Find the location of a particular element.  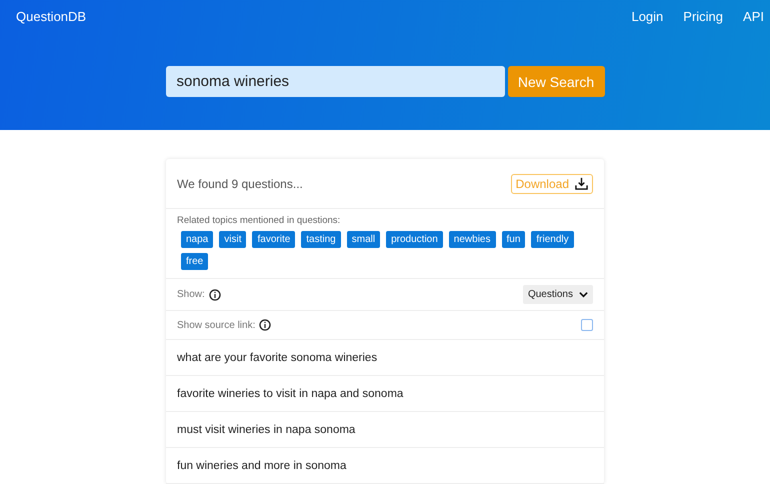

show-label: Show: is located at coordinates (191, 294).